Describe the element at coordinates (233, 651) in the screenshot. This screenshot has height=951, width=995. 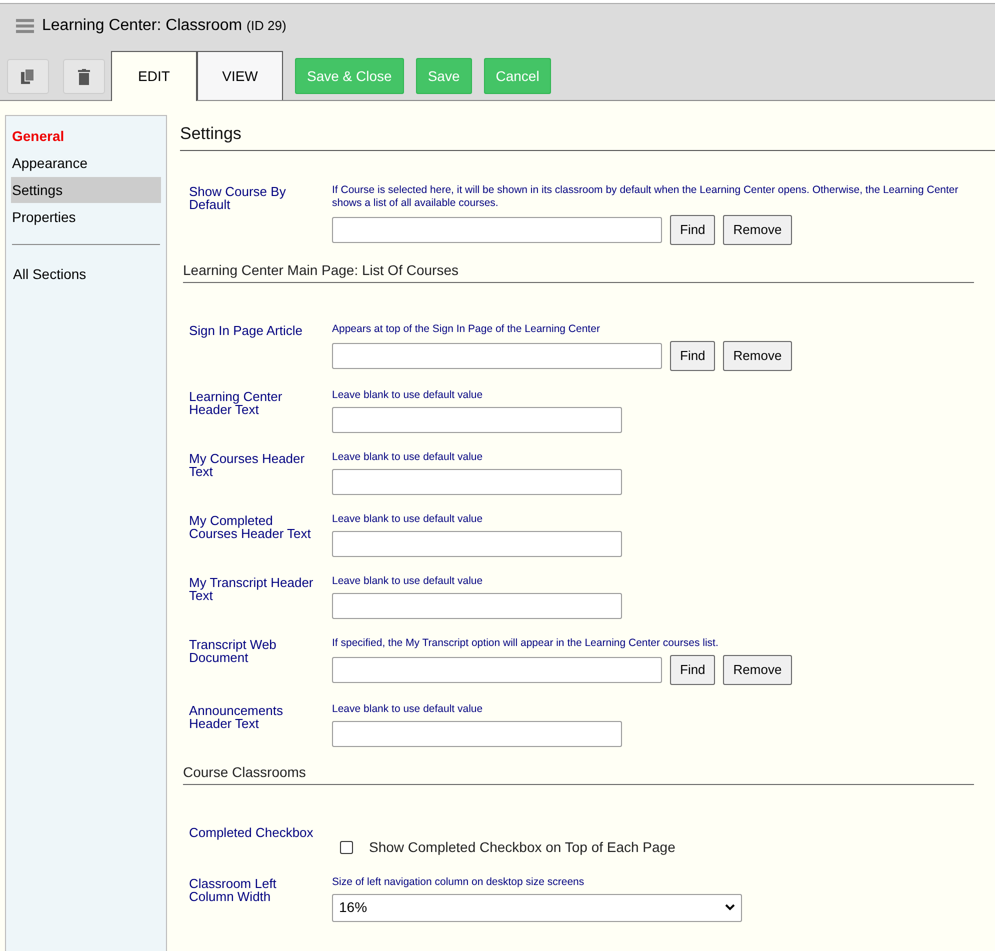
I see `field-label: Transcript Web Document` at that location.